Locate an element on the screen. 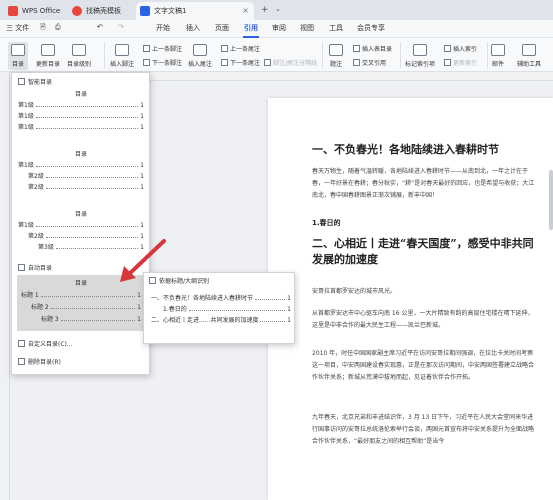 The height and width of the screenshot is (500, 553). toc-line-label: 第2级 is located at coordinates (37, 235).